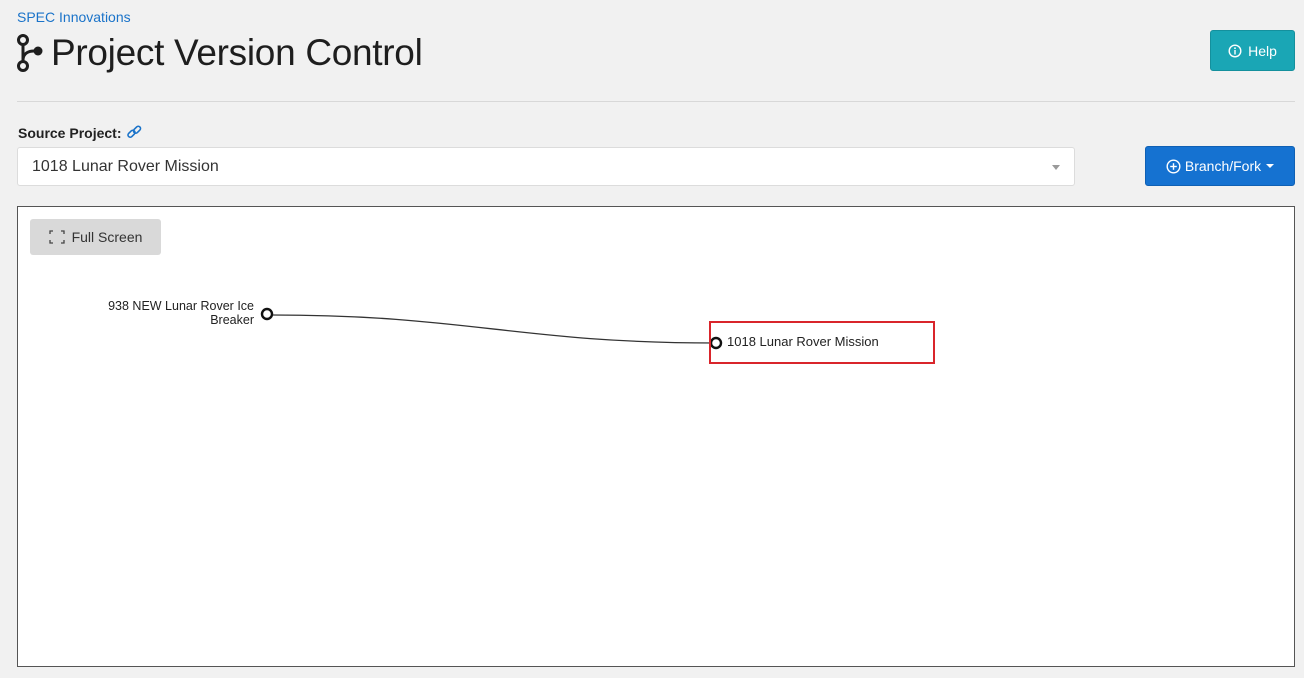  What do you see at coordinates (1262, 50) in the screenshot?
I see `help-button-label: Help` at bounding box center [1262, 50].